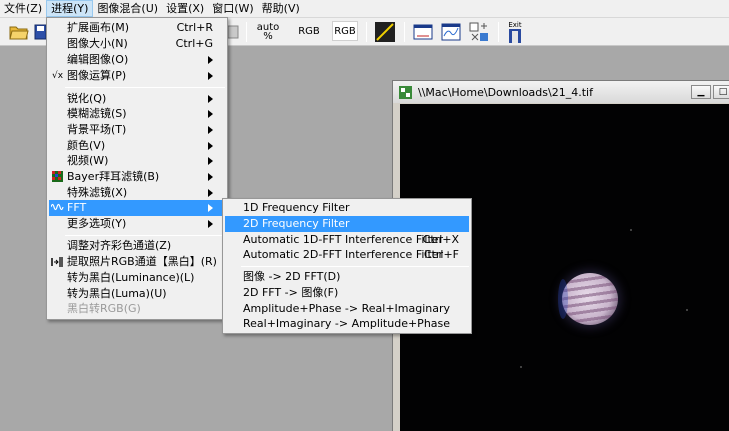 Image resolution: width=729 pixels, height=431 pixels. What do you see at coordinates (70, 8) in the screenshot?
I see `menu-process: 进程(Y)` at bounding box center [70, 8].